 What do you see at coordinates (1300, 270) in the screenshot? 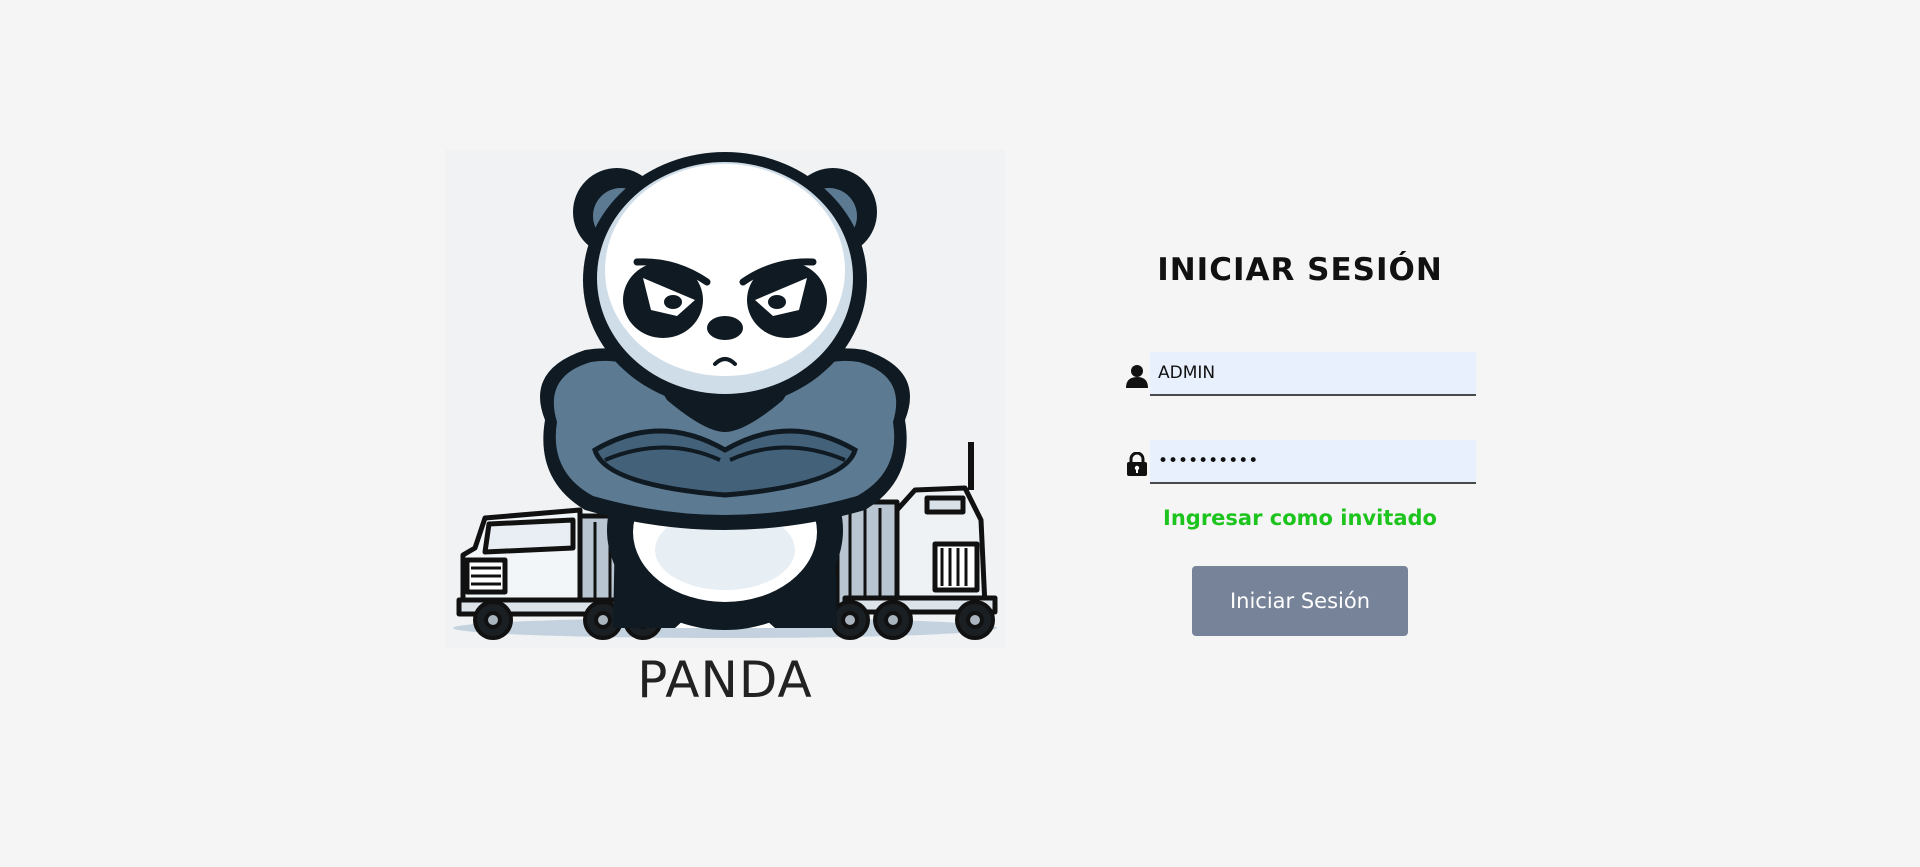
I see `form-title: INICIAR SESIÓN` at bounding box center [1300, 270].